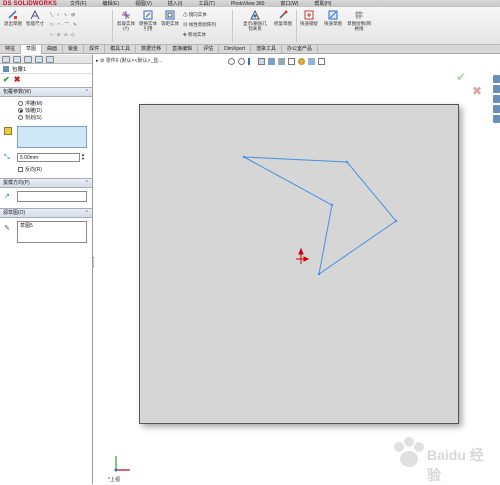 The width and height of the screenshot is (500, 485). I want to click on sketch-polyline, so click(320, 216).